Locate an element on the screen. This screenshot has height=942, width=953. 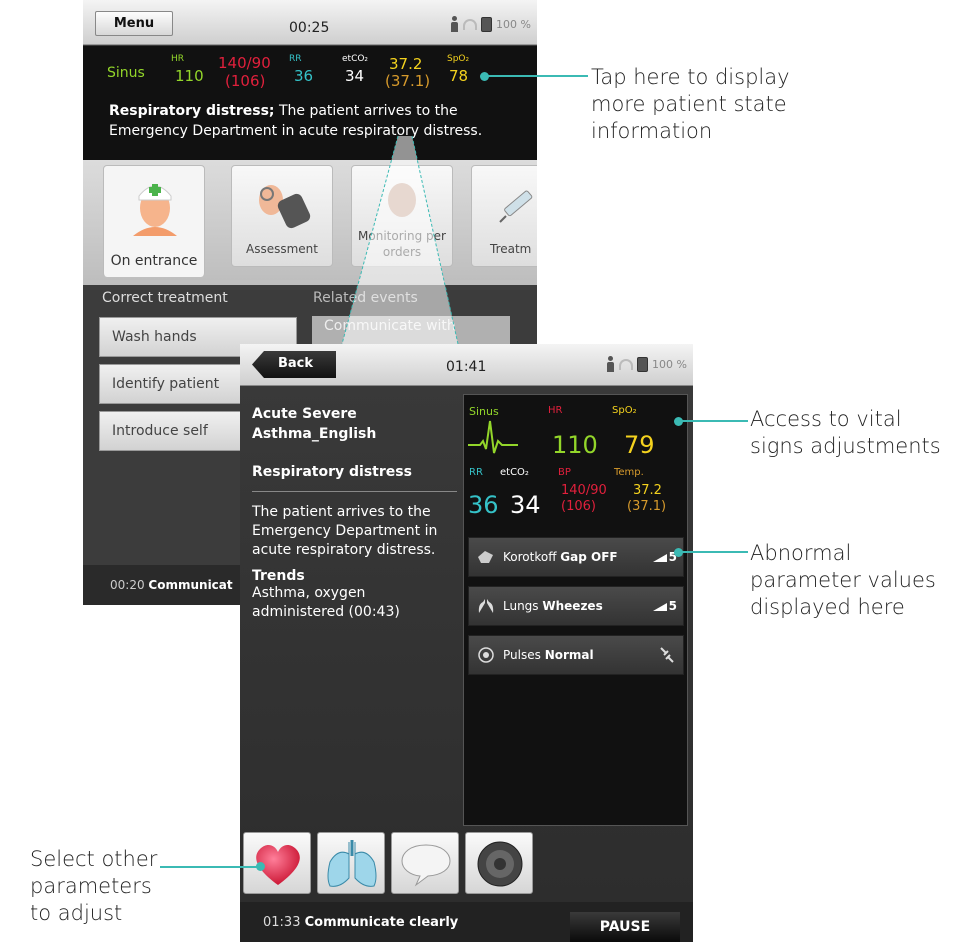
adjust-name: Korotkoff is located at coordinates (530, 557).